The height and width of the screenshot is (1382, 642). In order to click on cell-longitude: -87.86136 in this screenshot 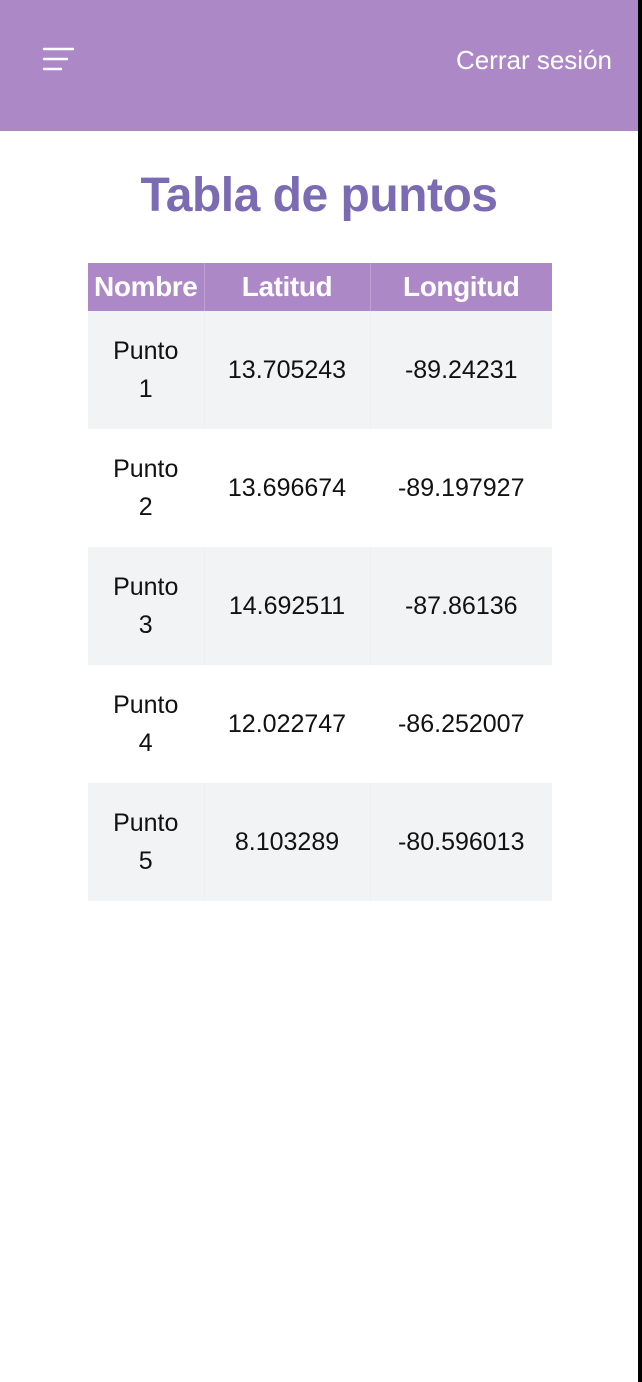, I will do `click(461, 606)`.